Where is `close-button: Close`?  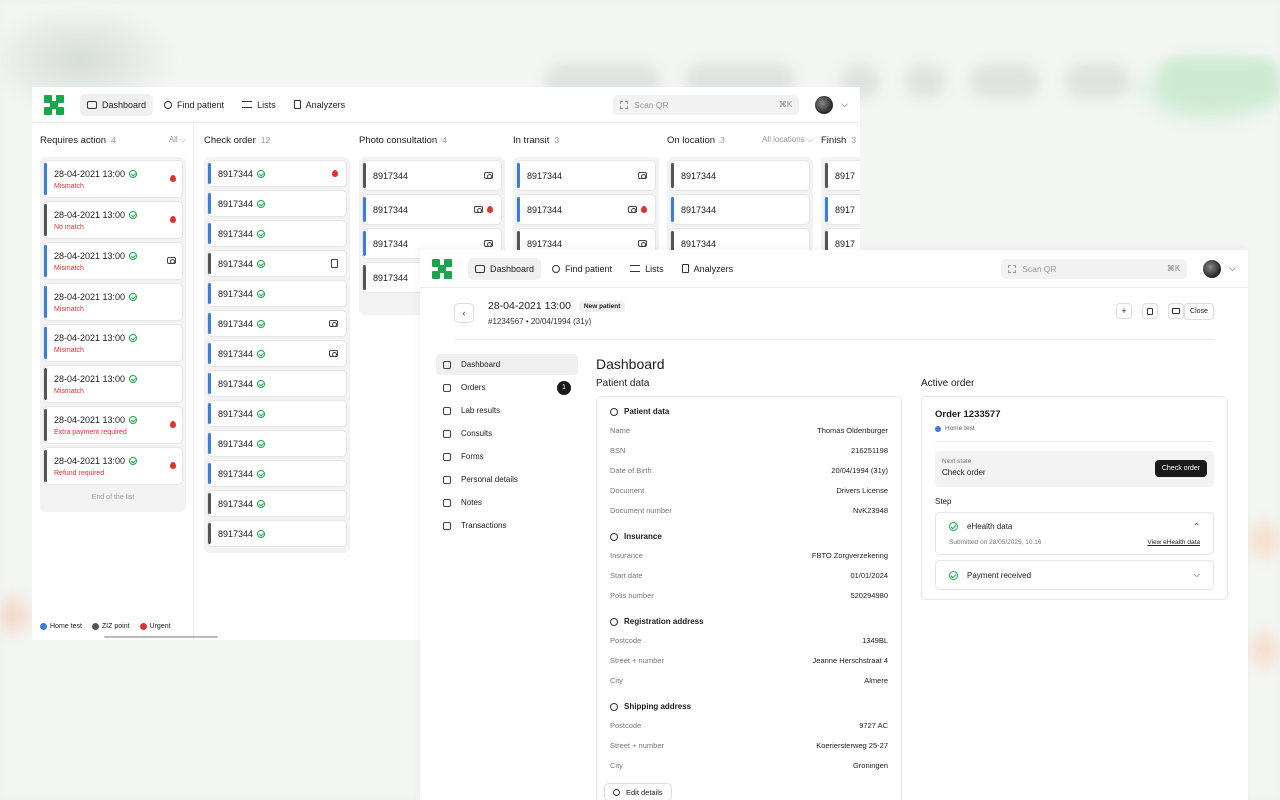 close-button: Close is located at coordinates (1199, 311).